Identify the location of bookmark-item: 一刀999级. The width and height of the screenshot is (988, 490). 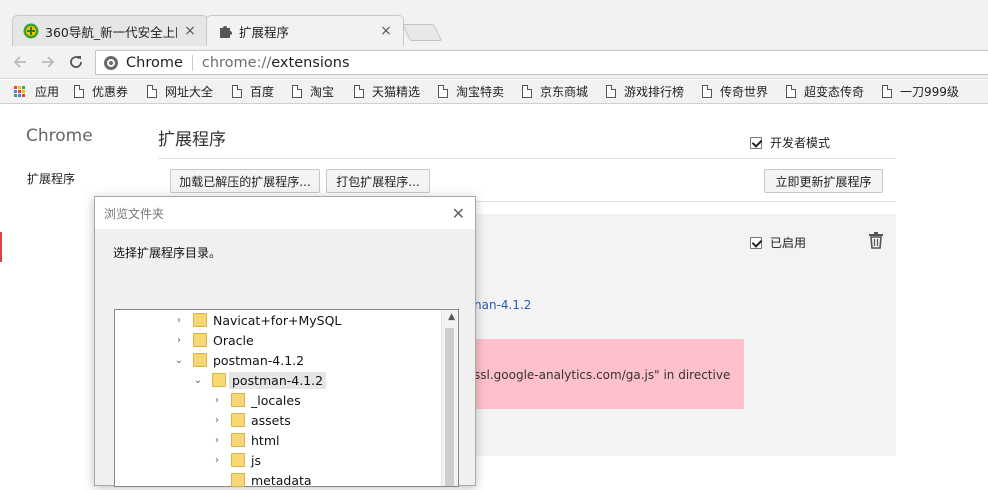
(920, 91).